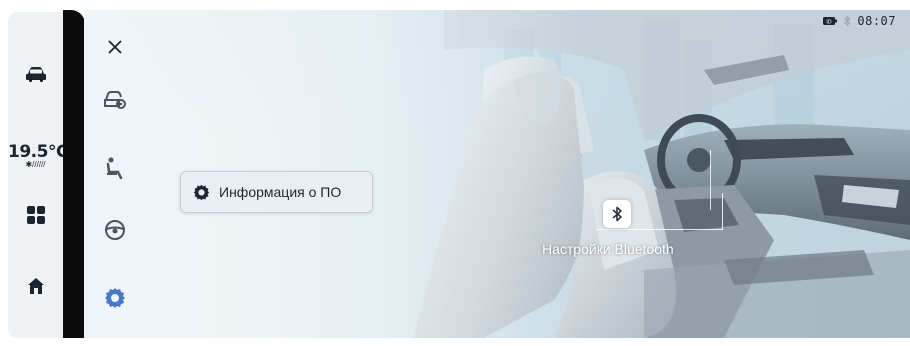 This screenshot has height=346, width=910. I want to click on temperature-display: 19.5°C ✱//////, so click(38, 155).